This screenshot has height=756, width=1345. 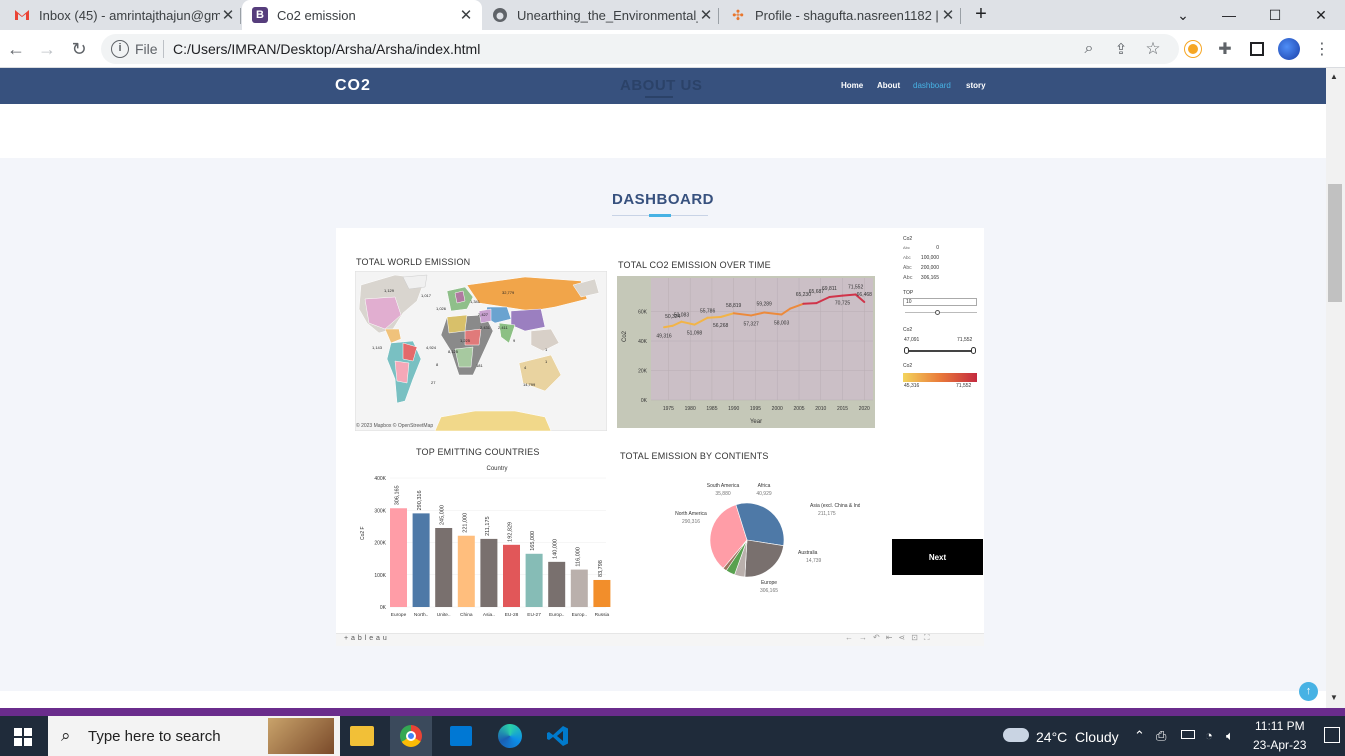 What do you see at coordinates (1334, 76) in the screenshot?
I see `scroll-up-arrow-icon: ▲` at bounding box center [1334, 76].